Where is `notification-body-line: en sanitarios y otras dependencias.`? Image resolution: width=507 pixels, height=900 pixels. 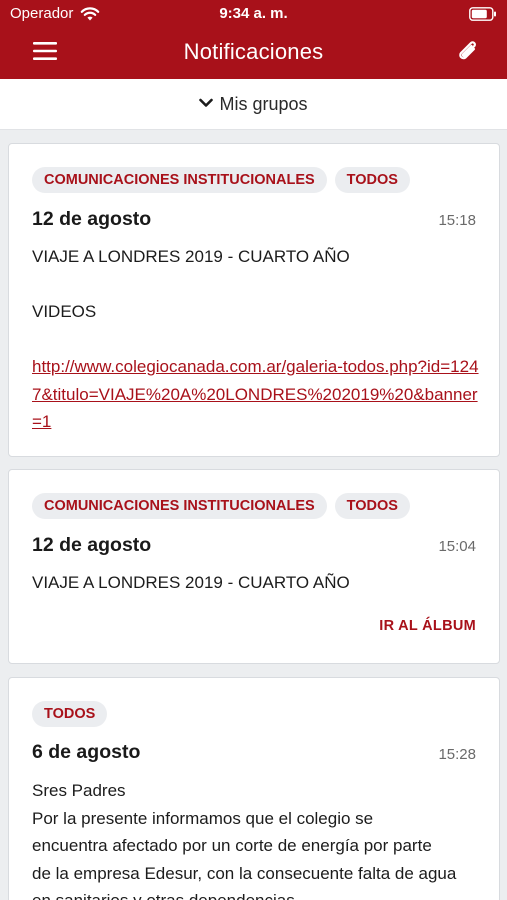
notification-body-line: en sanitarios y otras dependencias. is located at coordinates (257, 893).